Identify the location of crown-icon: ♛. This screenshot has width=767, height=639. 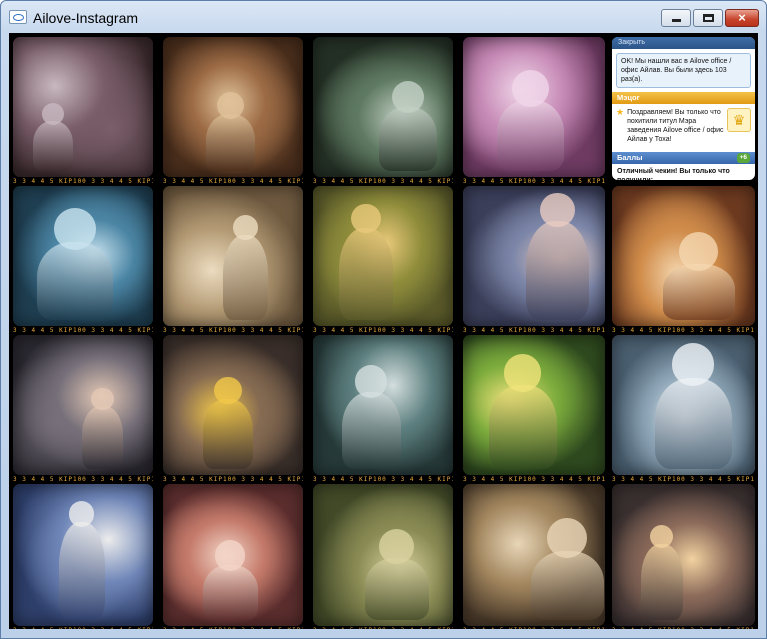
(739, 120).